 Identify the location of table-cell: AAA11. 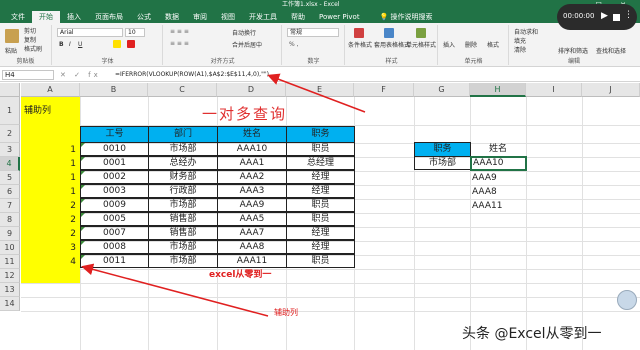
(252, 261).